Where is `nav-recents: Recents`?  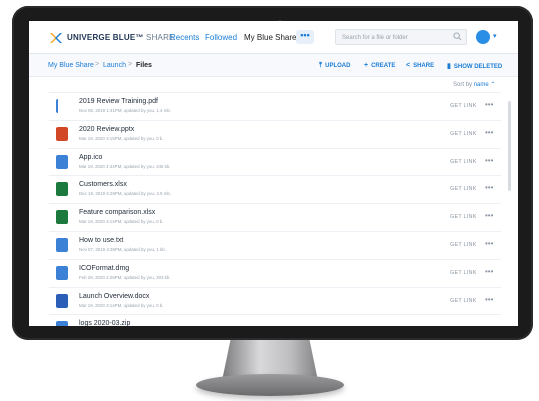
nav-recents: Recents is located at coordinates (184, 37).